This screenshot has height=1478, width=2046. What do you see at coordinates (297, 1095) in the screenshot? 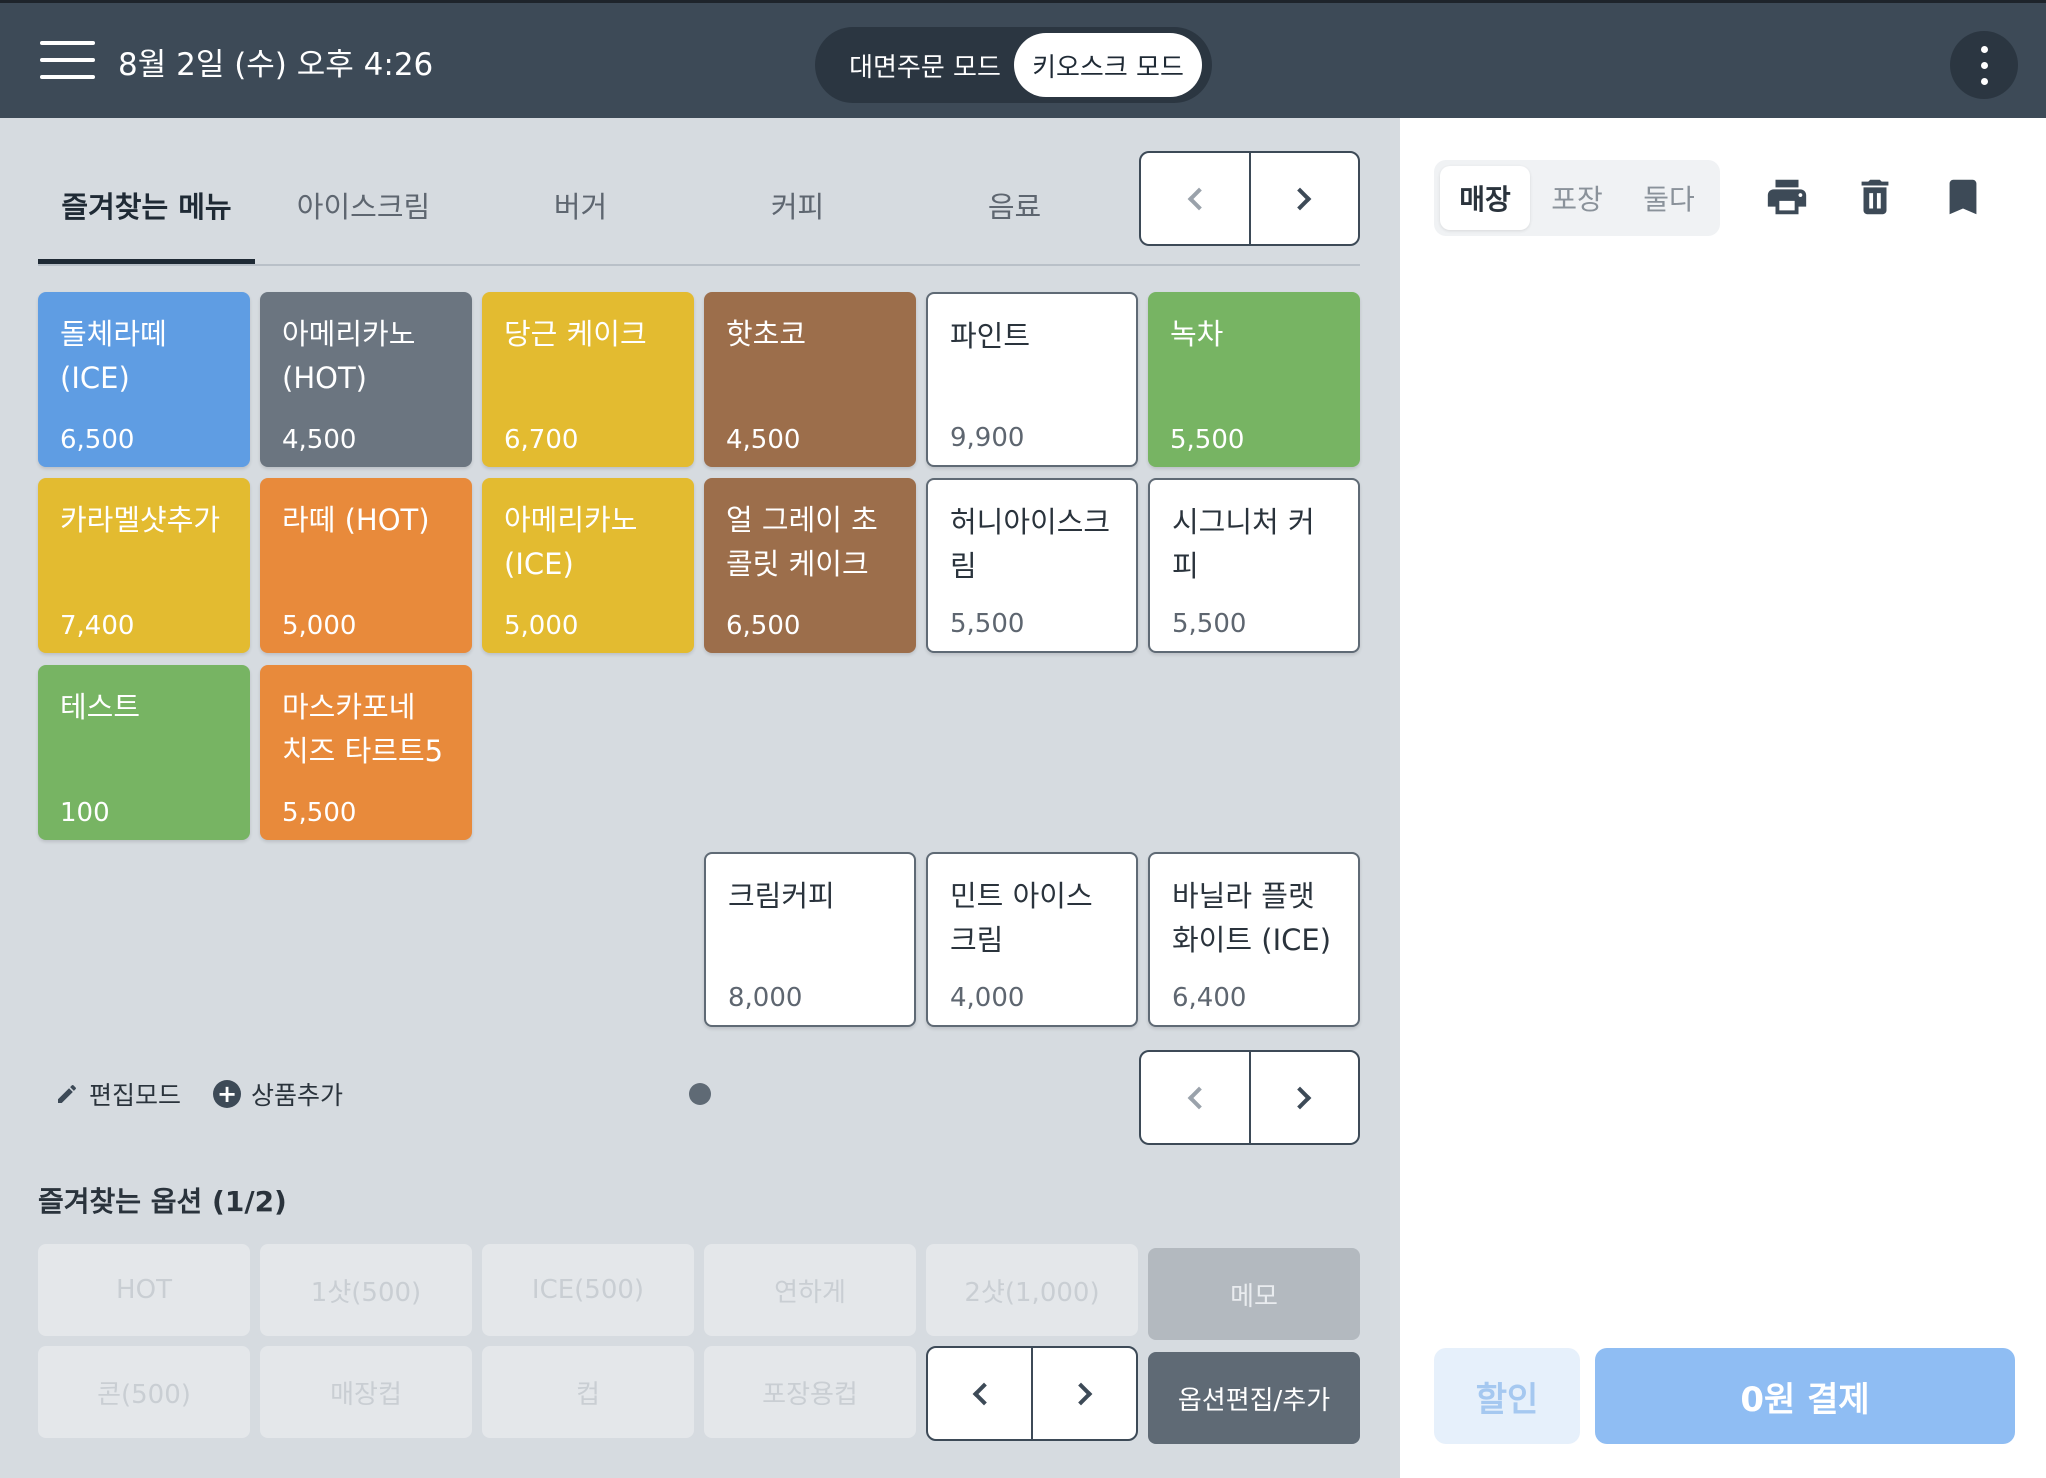
I see `add-product-label: 상품추가` at bounding box center [297, 1095].